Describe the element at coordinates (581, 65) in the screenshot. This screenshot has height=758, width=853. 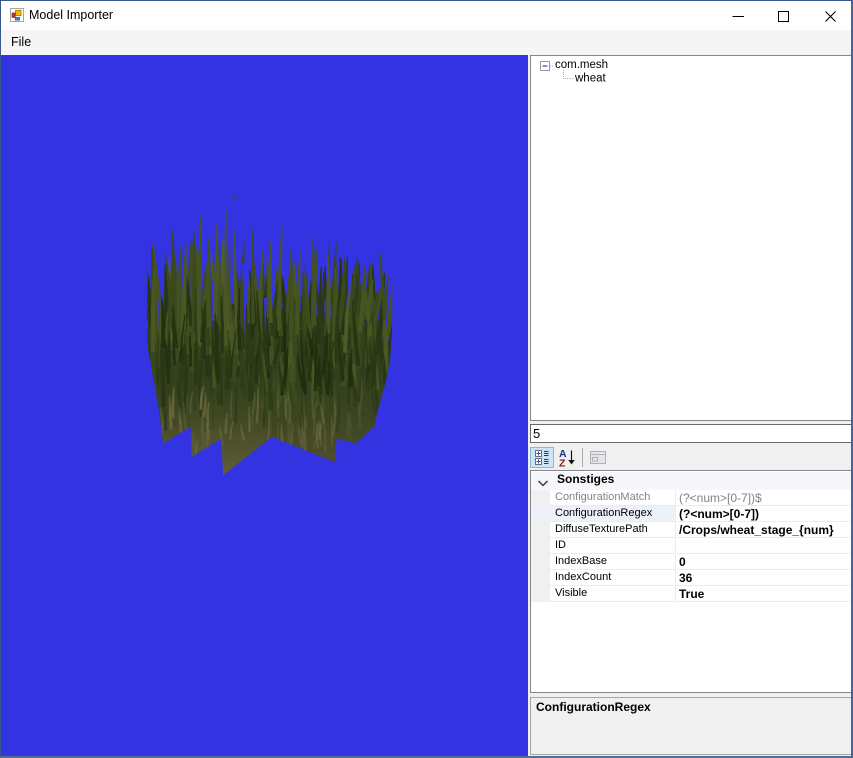
I see `svg-text: com.mesh` at that location.